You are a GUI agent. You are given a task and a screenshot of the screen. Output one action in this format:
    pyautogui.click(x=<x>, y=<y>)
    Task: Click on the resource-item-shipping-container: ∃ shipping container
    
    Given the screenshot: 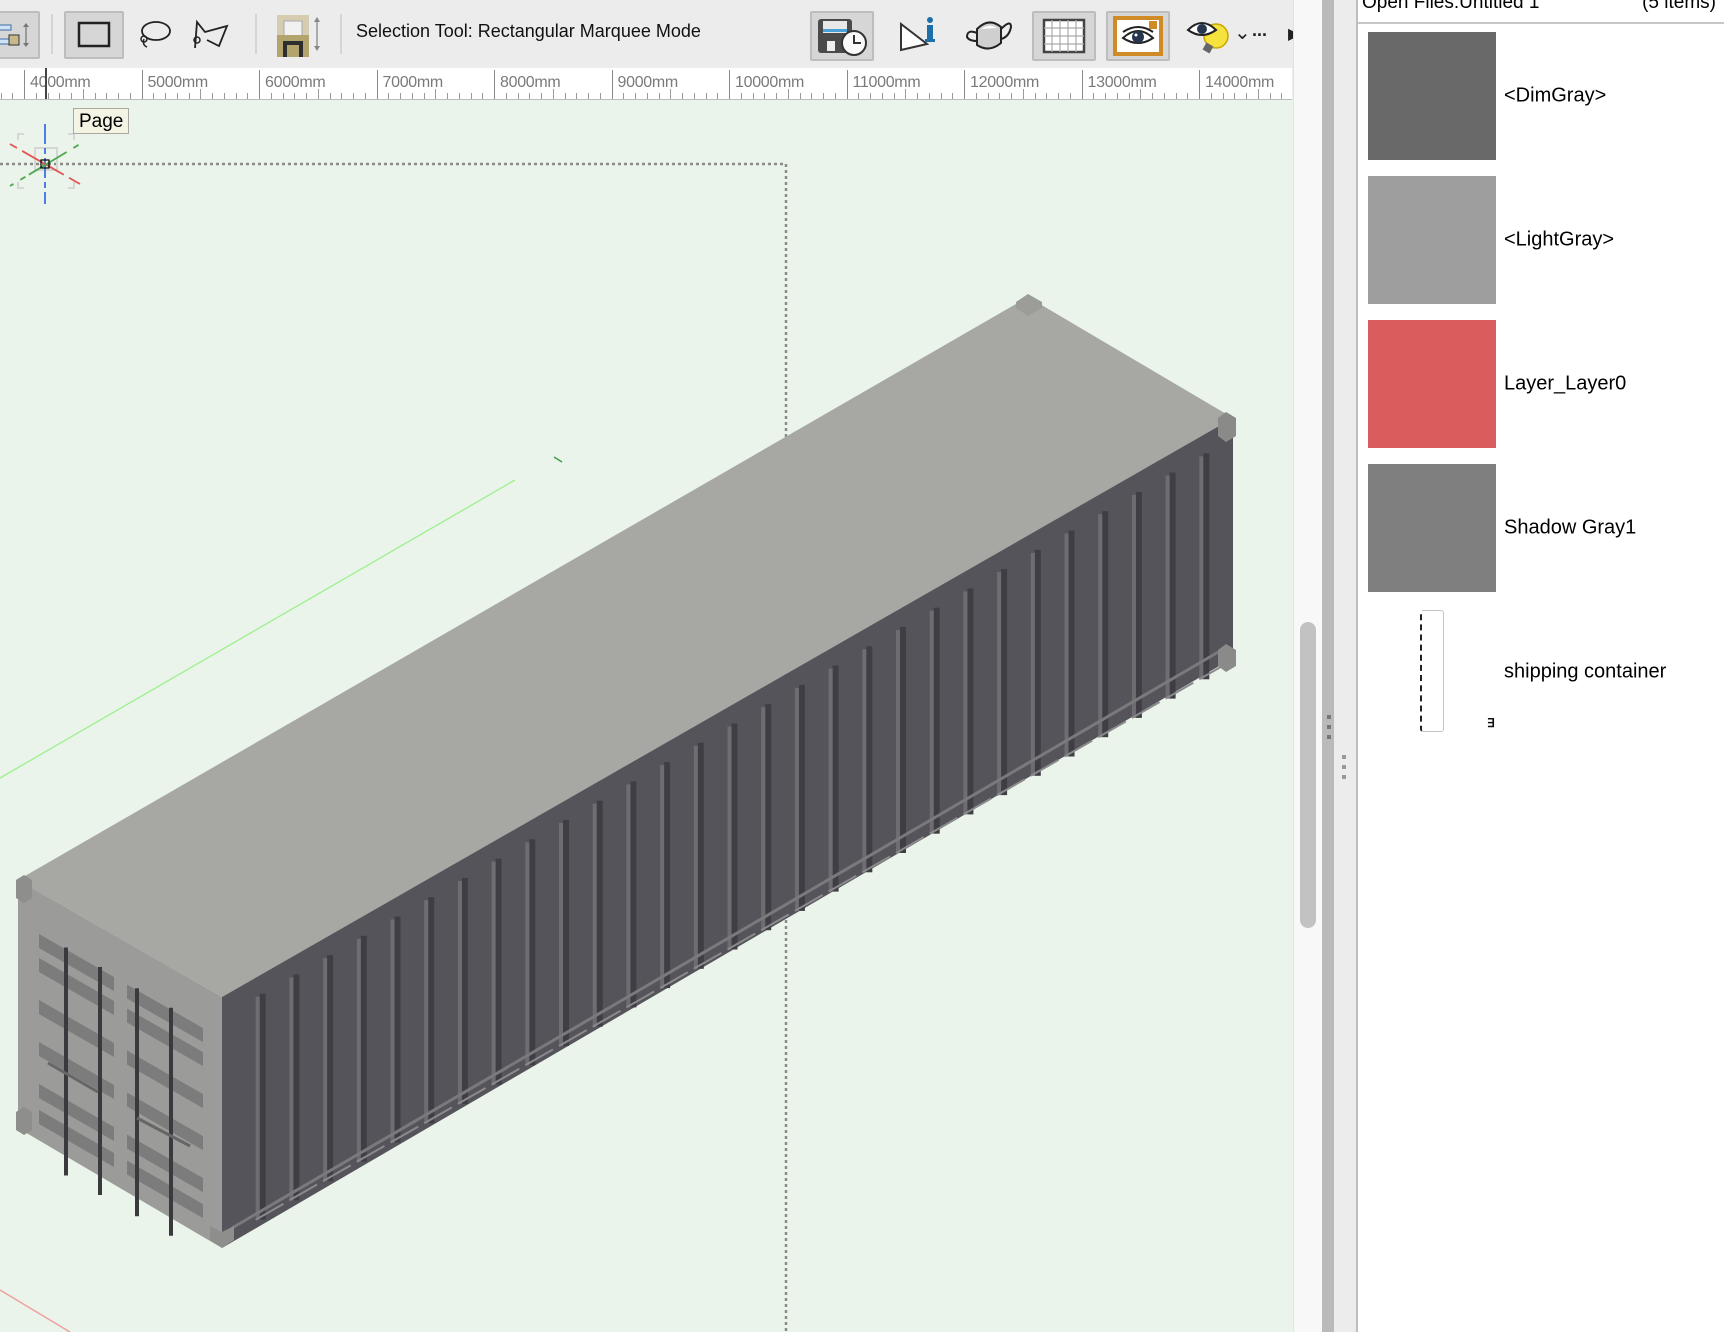 What is the action you would take?
    pyautogui.click(x=1538, y=672)
    